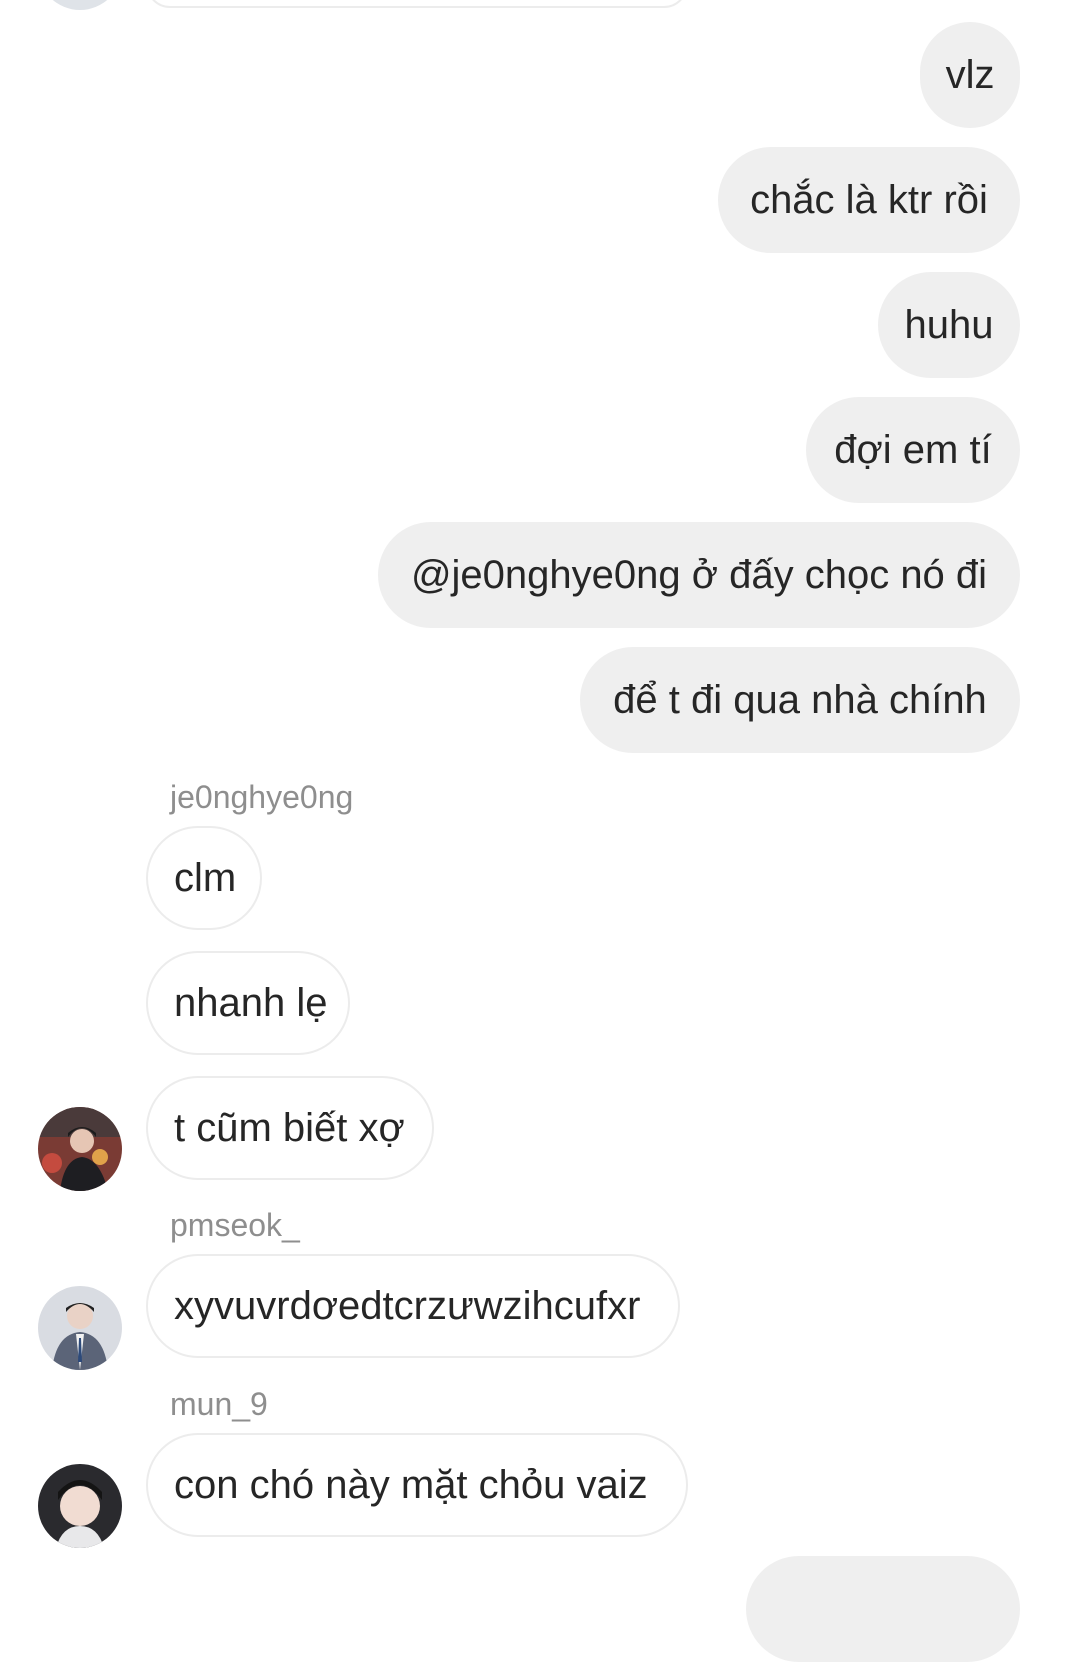 Image resolution: width=1080 pixels, height=1662 pixels. I want to click on incoming-message-bubble: nhanh lẹ, so click(248, 1003).